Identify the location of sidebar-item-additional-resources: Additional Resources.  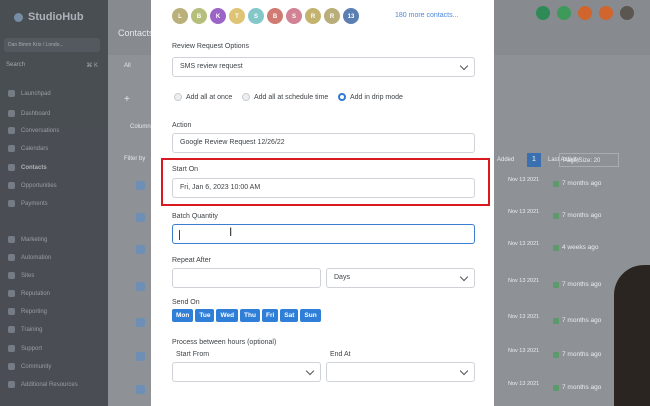
(43, 384).